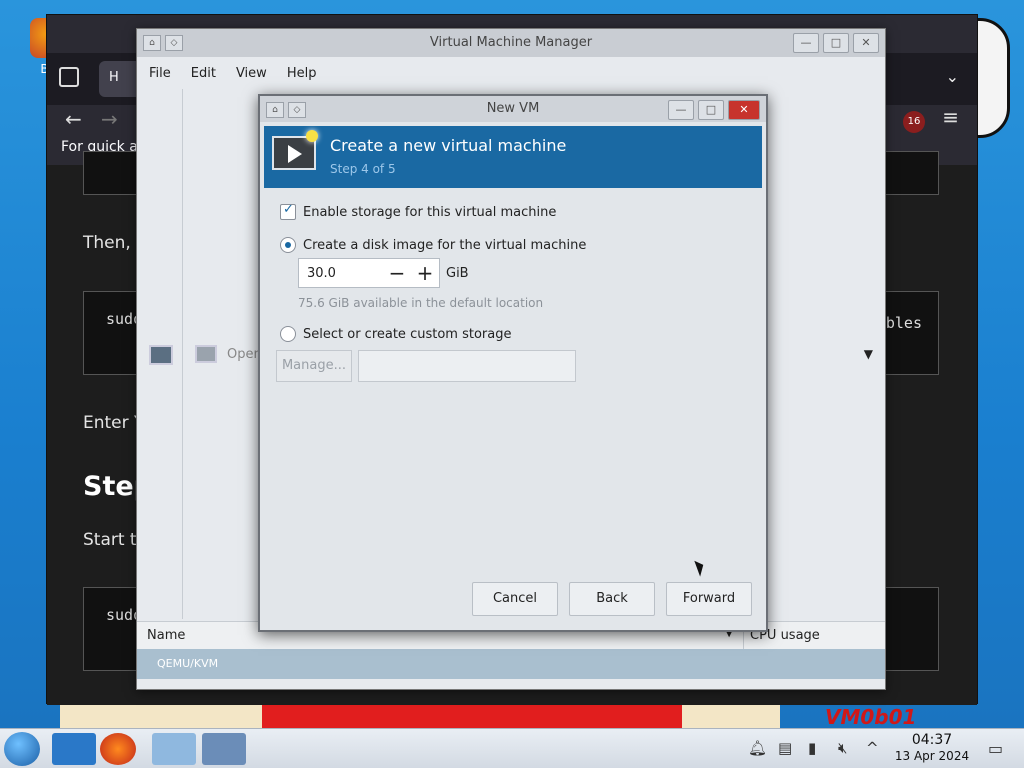  I want to click on vmm-titlebar: ⌂ ◇ Virtual Machine Manager — □ ✕, so click(511, 43).